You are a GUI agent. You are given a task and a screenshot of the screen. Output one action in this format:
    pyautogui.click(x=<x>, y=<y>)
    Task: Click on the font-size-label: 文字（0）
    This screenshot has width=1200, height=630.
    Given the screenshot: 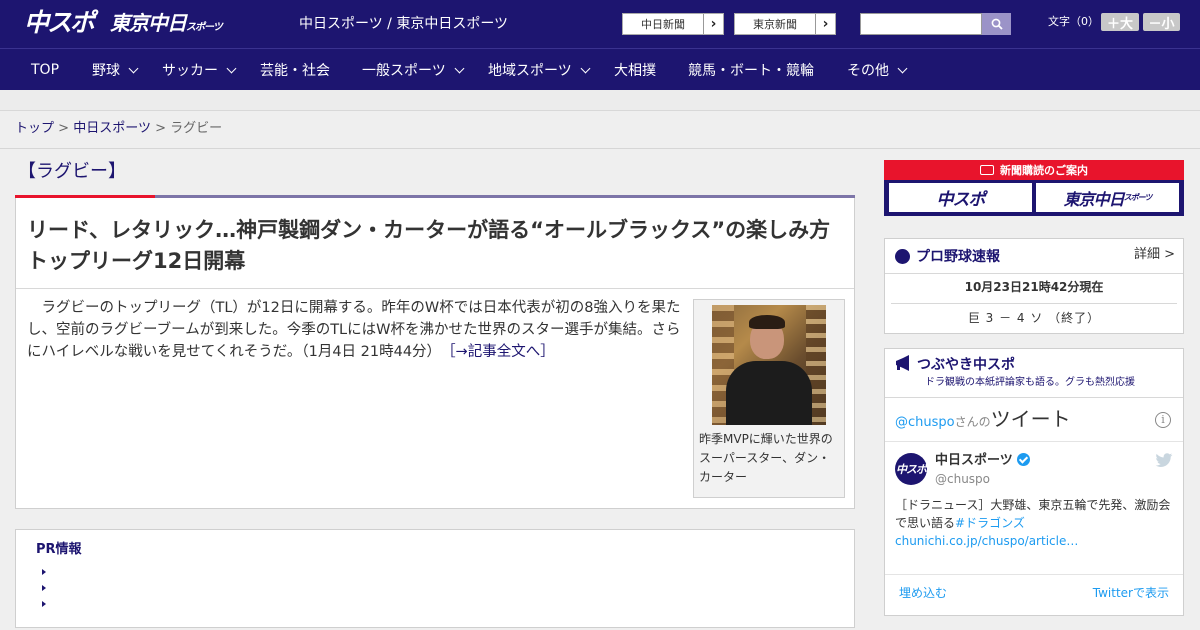 What is the action you would take?
    pyautogui.click(x=1073, y=21)
    